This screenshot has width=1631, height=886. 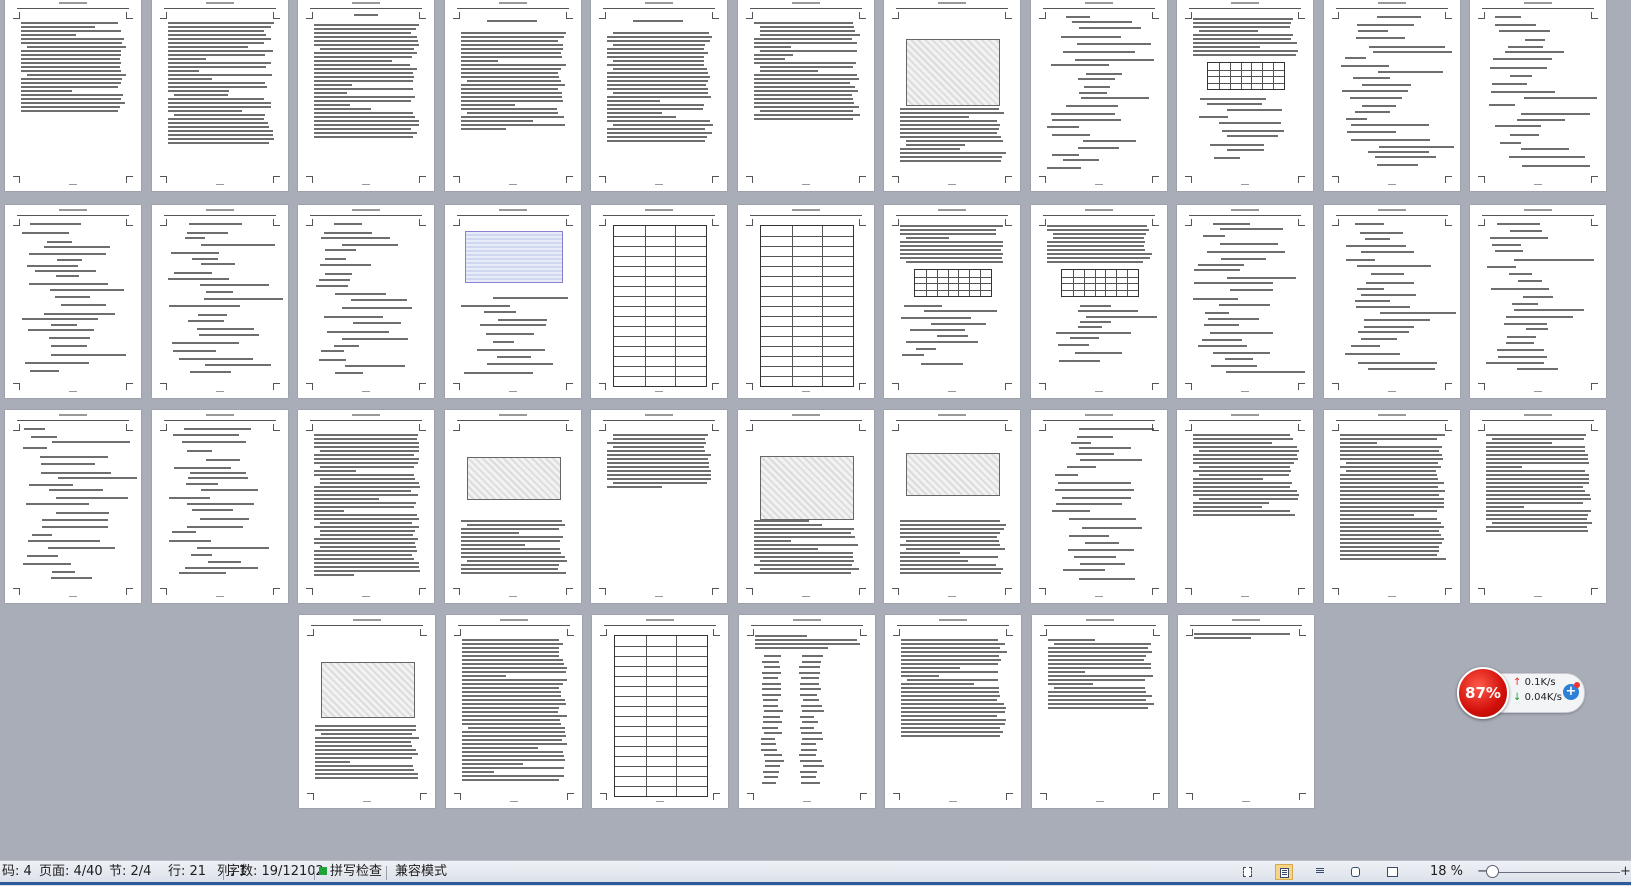 I want to click on line-indicator: 行: 21, so click(x=187, y=872).